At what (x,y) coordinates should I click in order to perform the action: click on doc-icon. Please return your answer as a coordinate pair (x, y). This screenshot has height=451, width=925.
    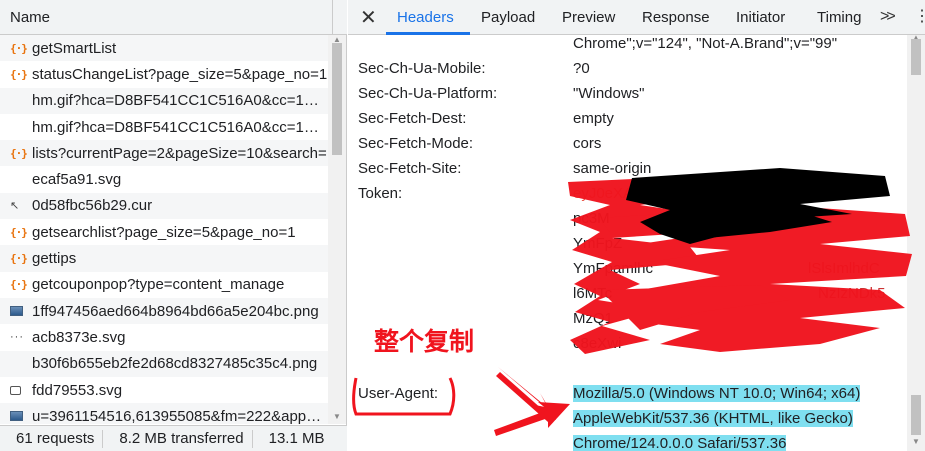
    Looking at the image, I should click on (21, 390).